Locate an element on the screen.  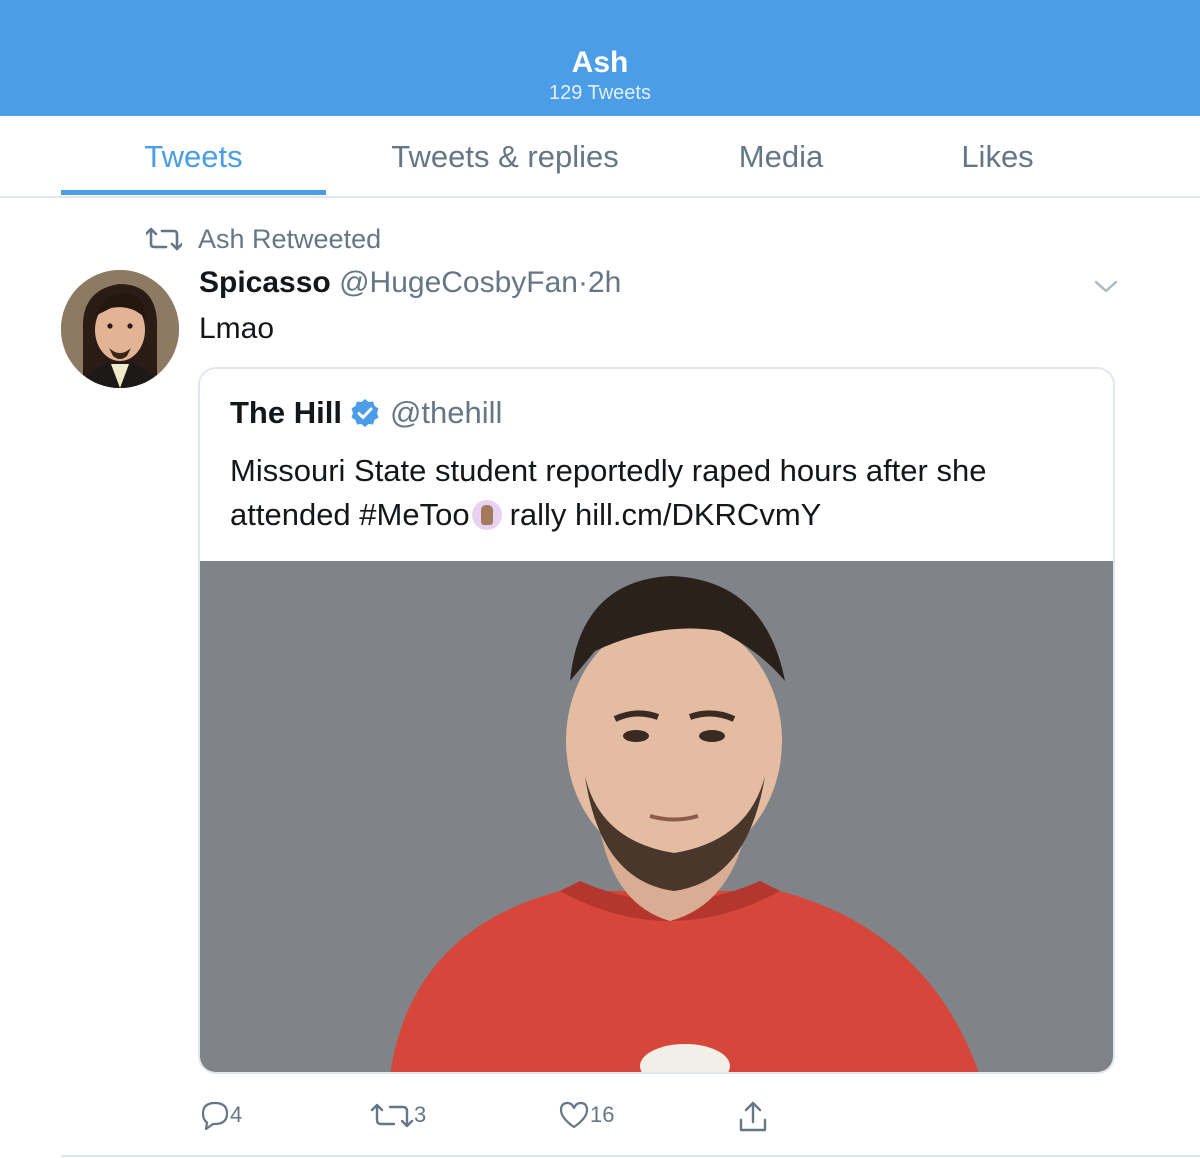
tweet-actions: 4 3 16 is located at coordinates (600, 1120).